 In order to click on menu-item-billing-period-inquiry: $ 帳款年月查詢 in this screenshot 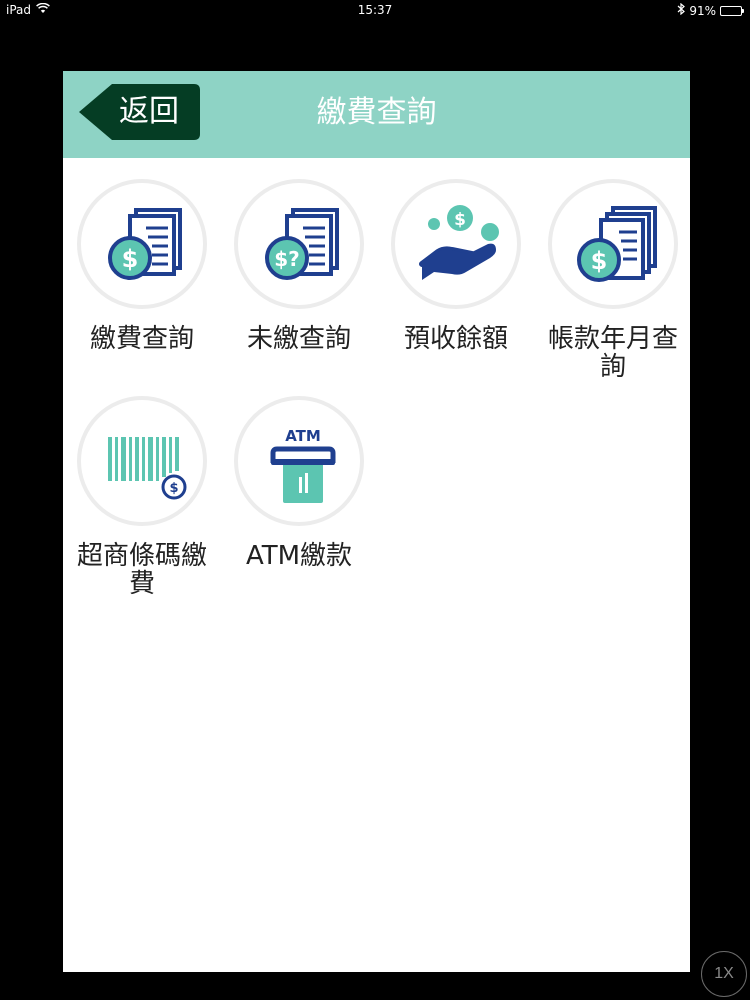, I will do `click(613, 280)`.